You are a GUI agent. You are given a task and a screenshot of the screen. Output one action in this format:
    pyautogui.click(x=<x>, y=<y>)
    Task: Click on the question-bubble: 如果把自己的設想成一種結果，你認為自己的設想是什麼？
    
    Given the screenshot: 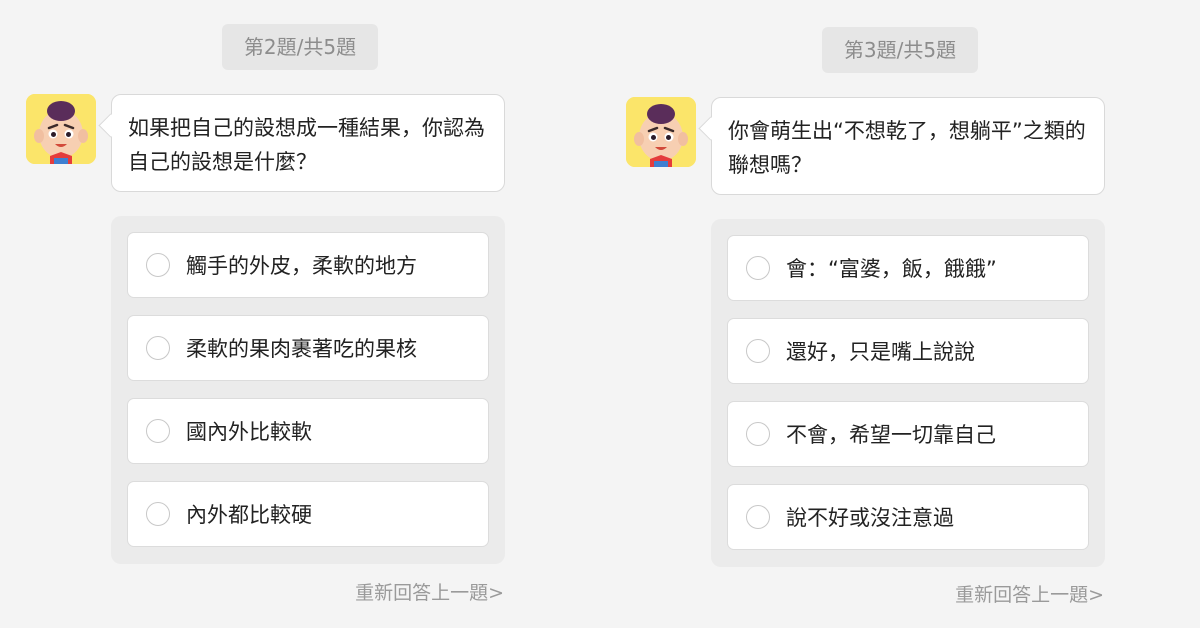 What is the action you would take?
    pyautogui.click(x=308, y=143)
    